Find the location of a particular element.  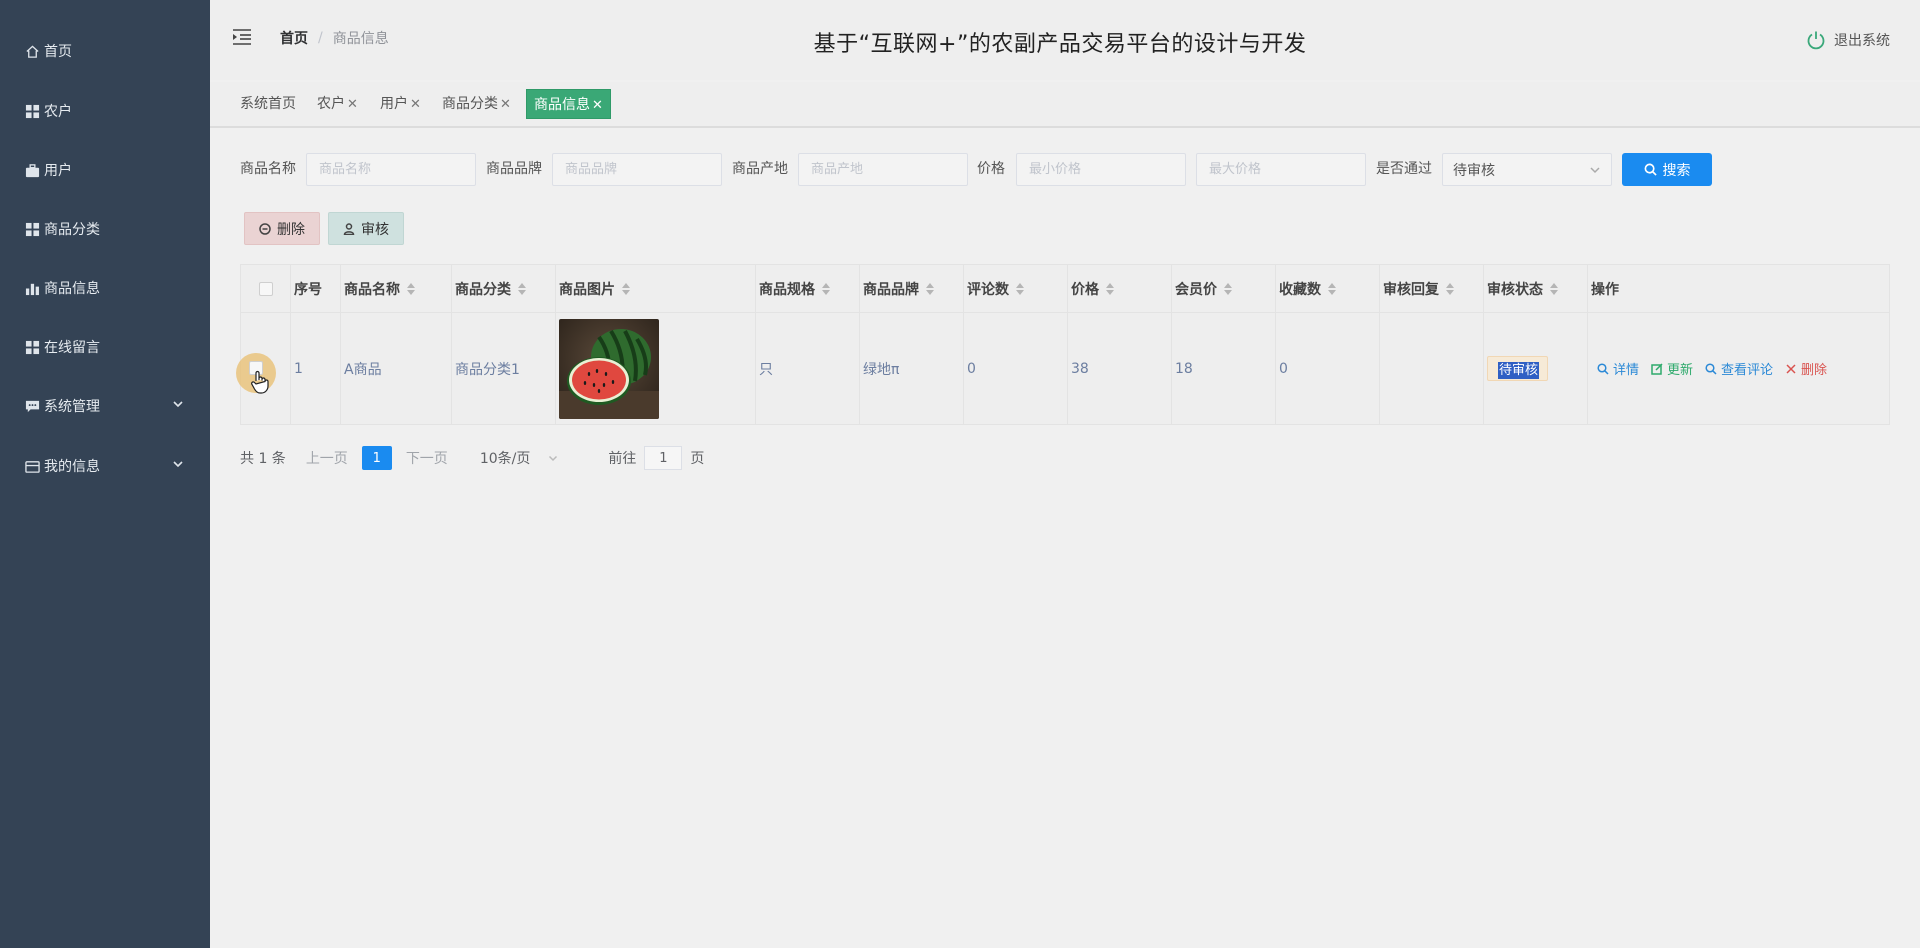

column-header-operations: 操作 is located at coordinates (1739, 288).